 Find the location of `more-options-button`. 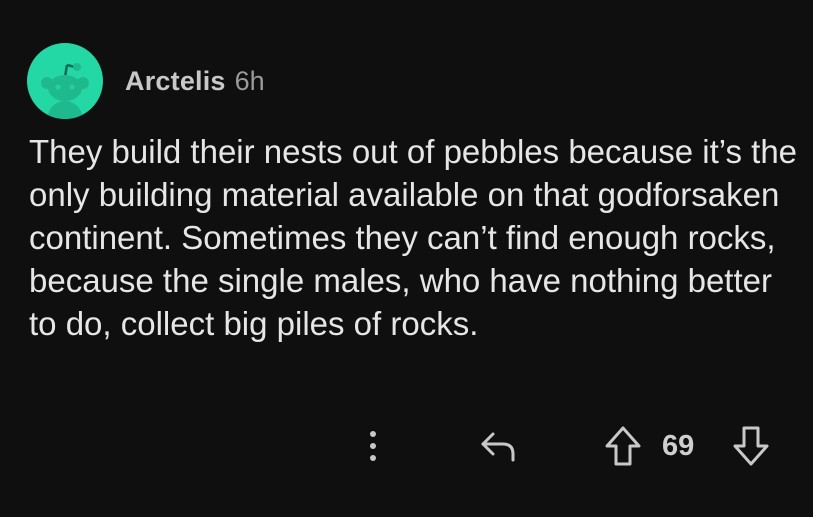

more-options-button is located at coordinates (373, 446).